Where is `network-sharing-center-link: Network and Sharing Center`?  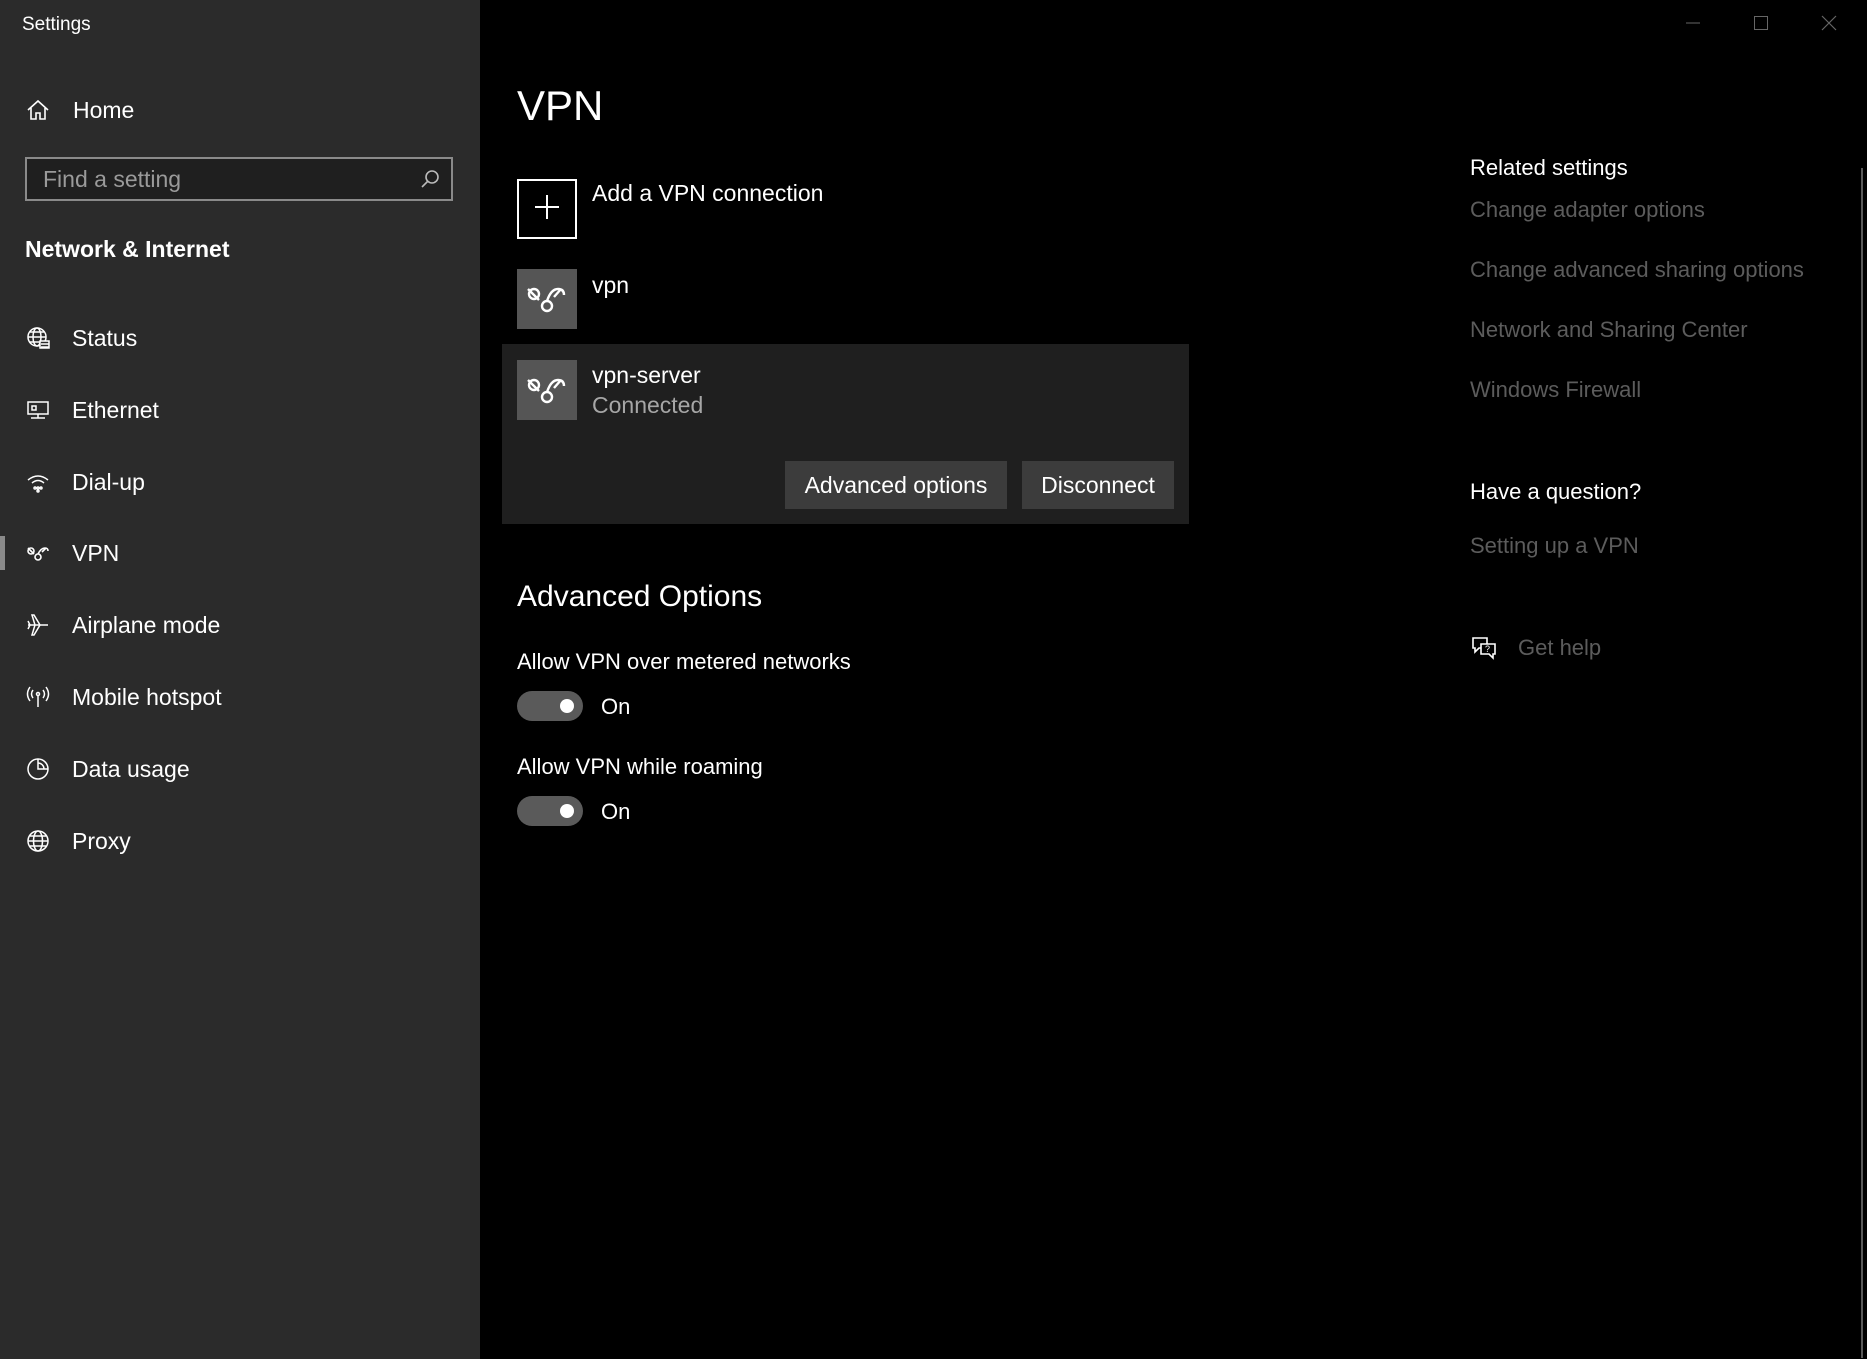
network-sharing-center-link: Network and Sharing Center is located at coordinates (1609, 330).